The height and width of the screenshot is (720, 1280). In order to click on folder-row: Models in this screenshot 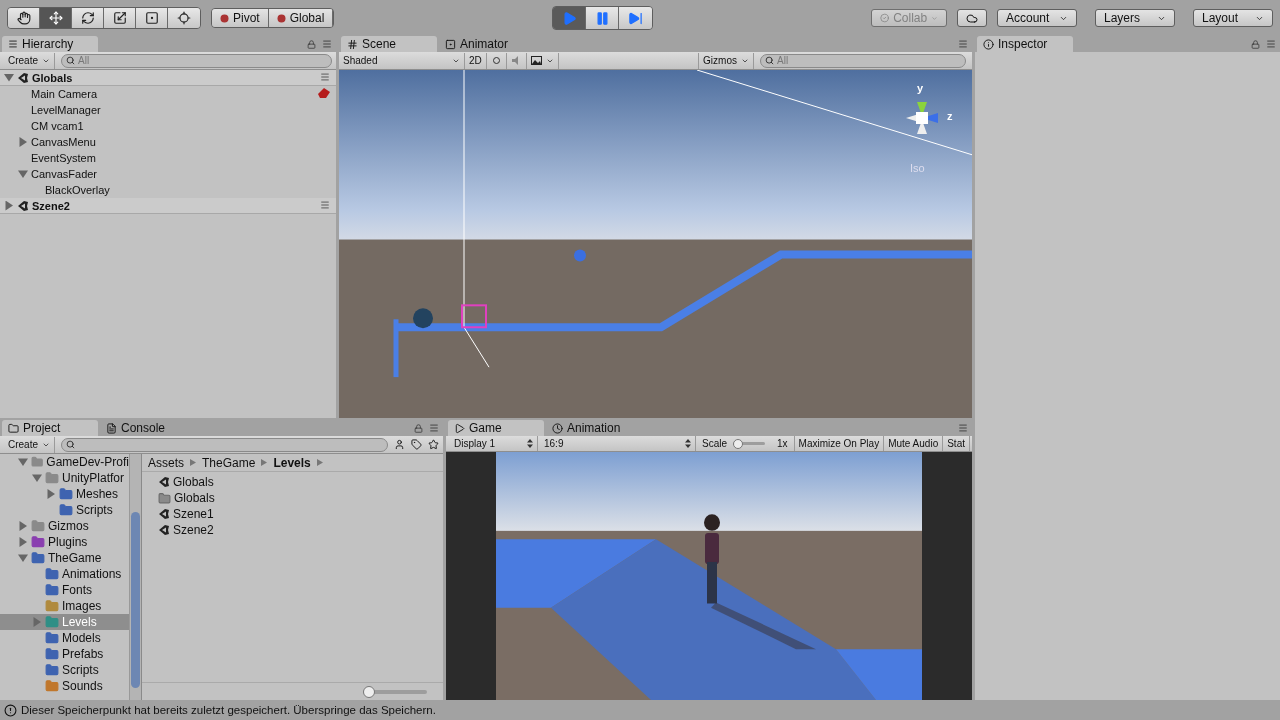, I will do `click(64, 638)`.